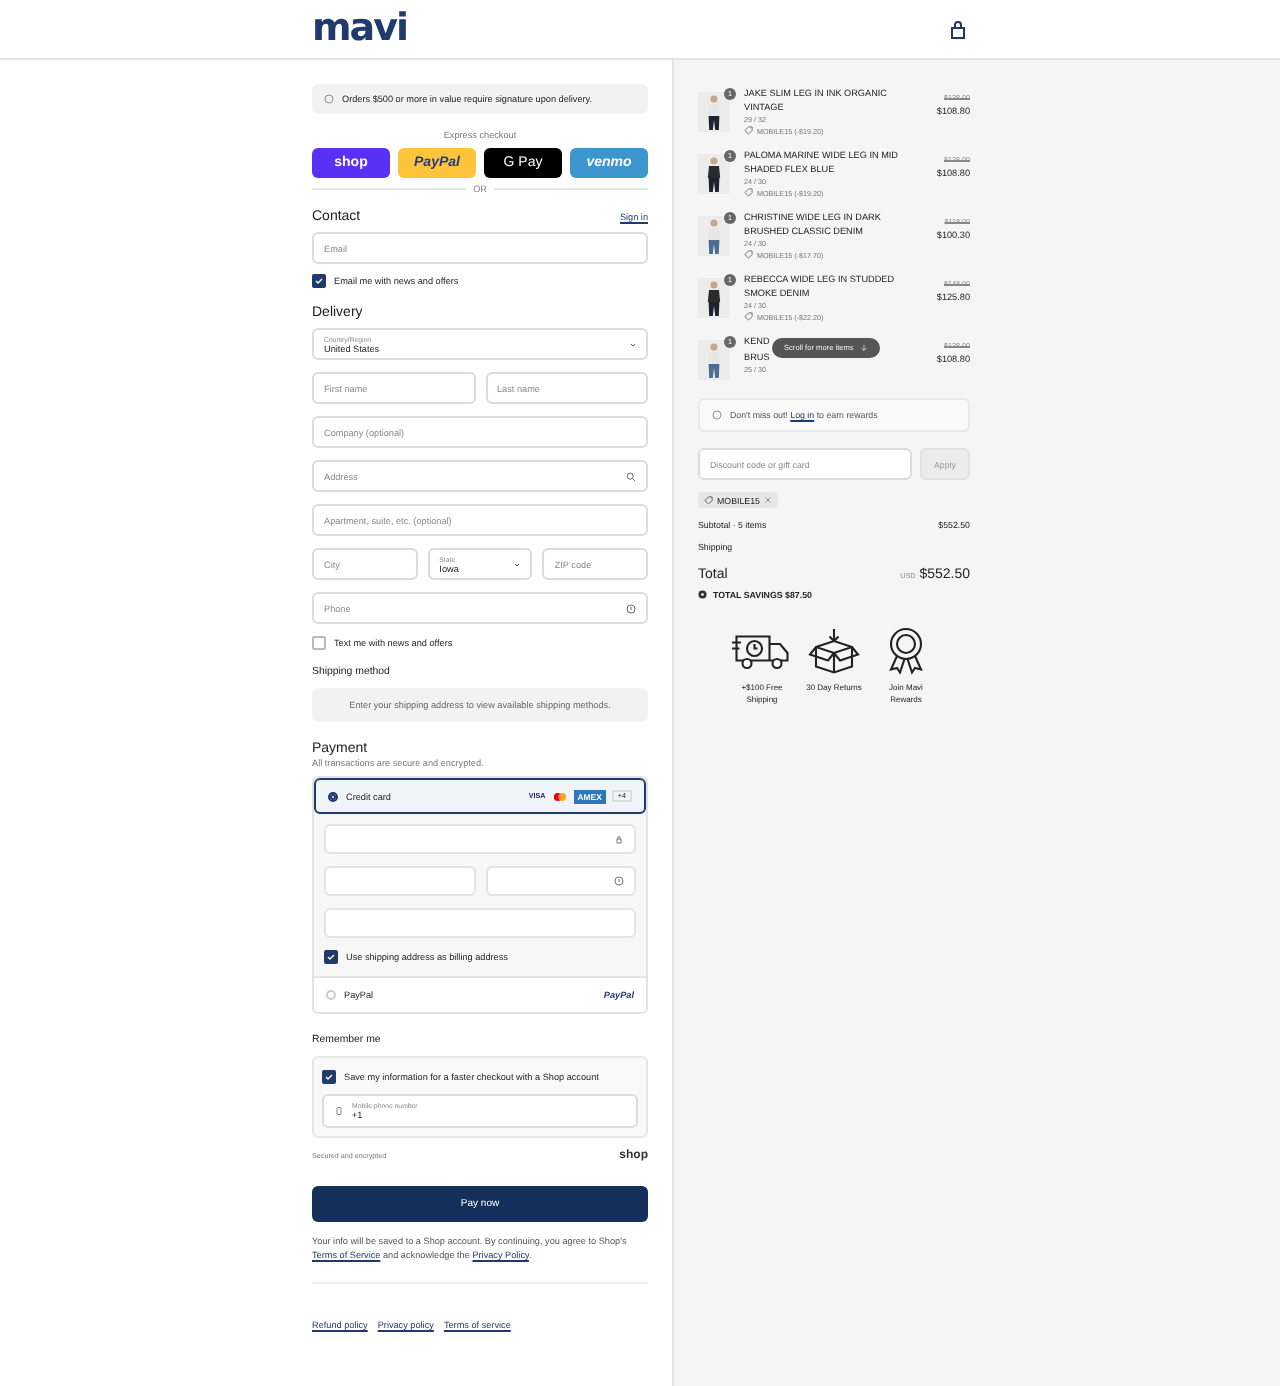 The height and width of the screenshot is (1386, 1280). What do you see at coordinates (360, 29) in the screenshot?
I see `mavi-logo: mavi` at bounding box center [360, 29].